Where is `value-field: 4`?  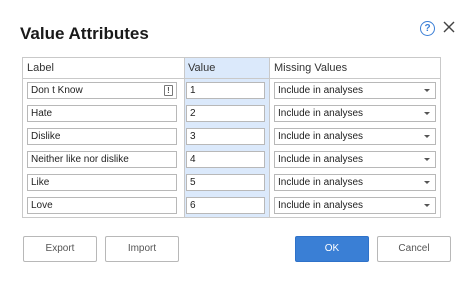
value-field: 4 is located at coordinates (225, 159).